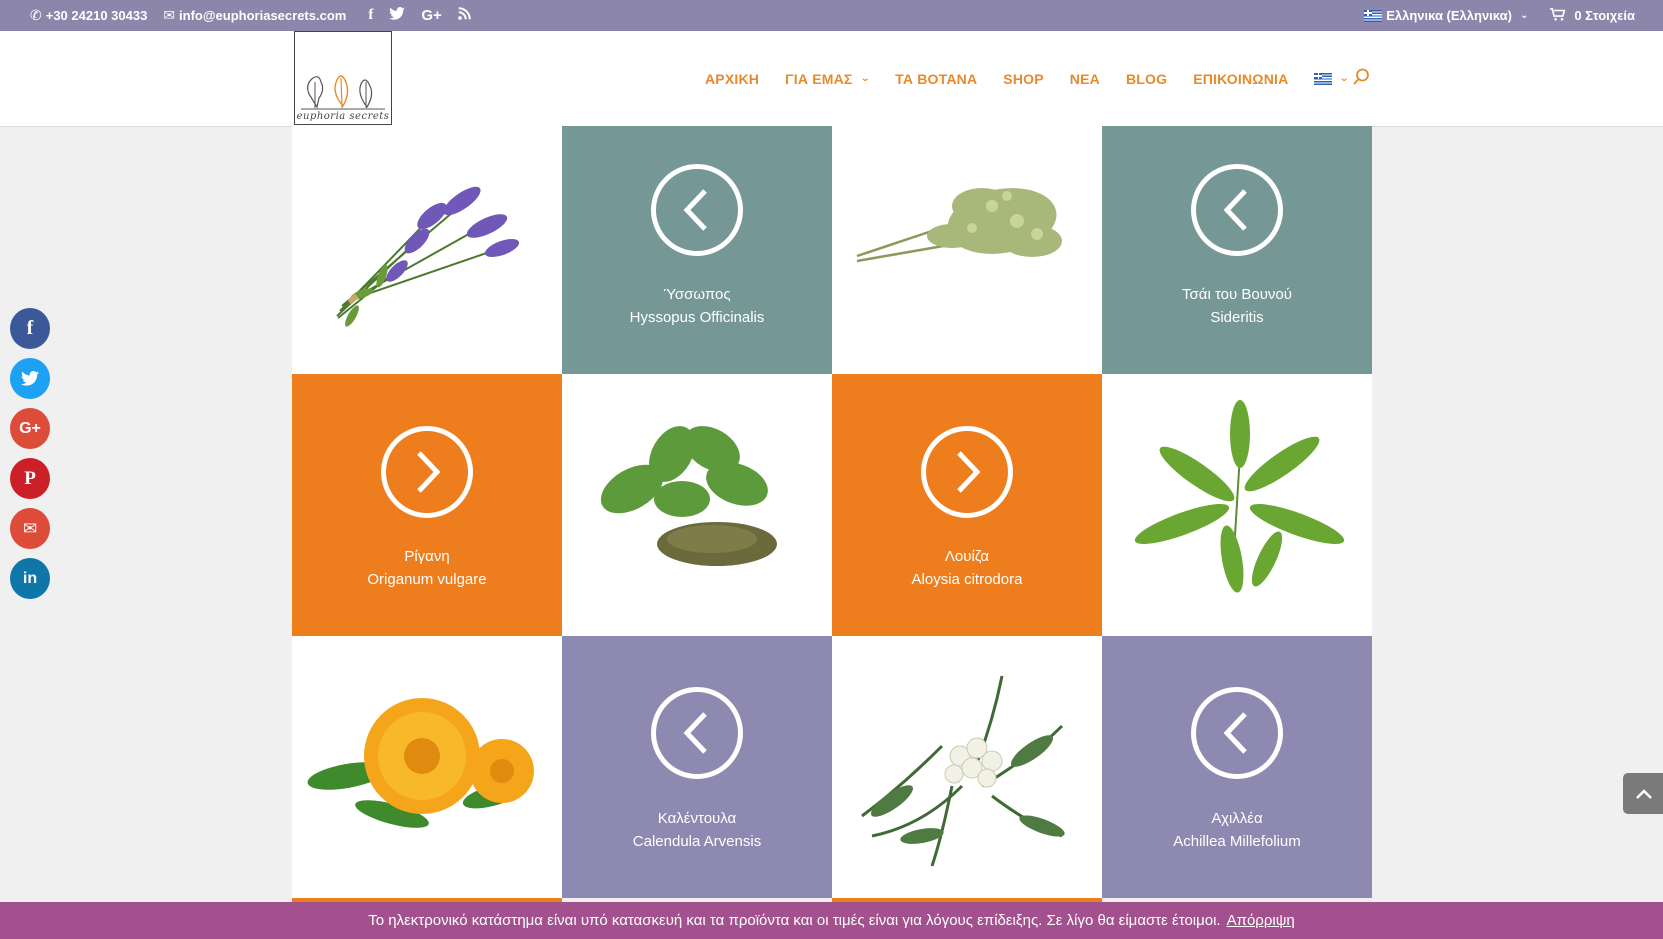 This screenshot has height=939, width=1663. Describe the element at coordinates (967, 579) in the screenshot. I see `herb-latin-name: Aloysia citrodora` at that location.